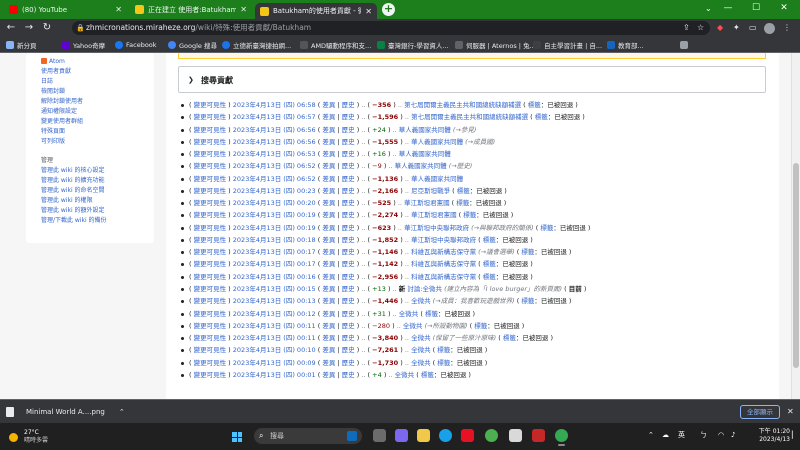 This screenshot has height=450, width=800. Describe the element at coordinates (700, 28) in the screenshot. I see `bookmark-star-icon: ☆` at that location.